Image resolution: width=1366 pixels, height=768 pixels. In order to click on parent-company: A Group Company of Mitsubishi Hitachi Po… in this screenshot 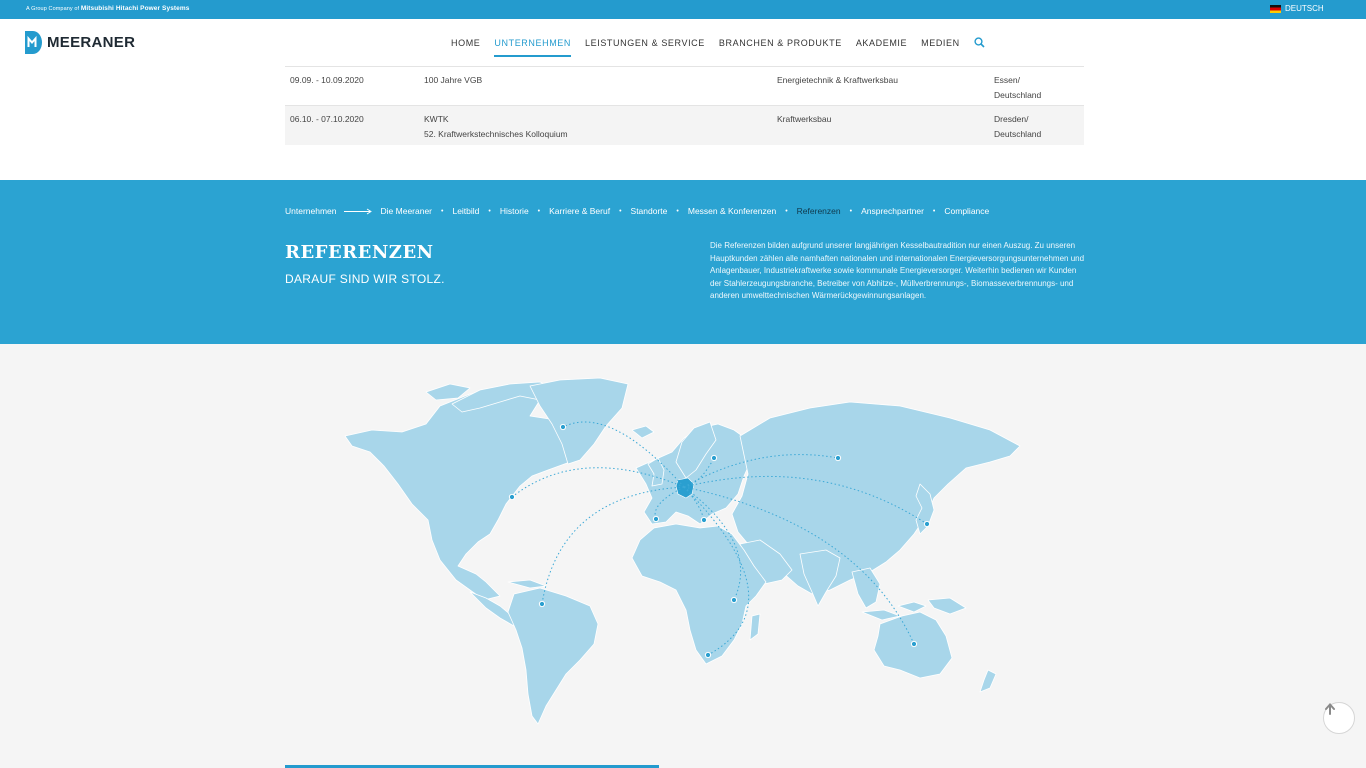, I will do `click(108, 8)`.